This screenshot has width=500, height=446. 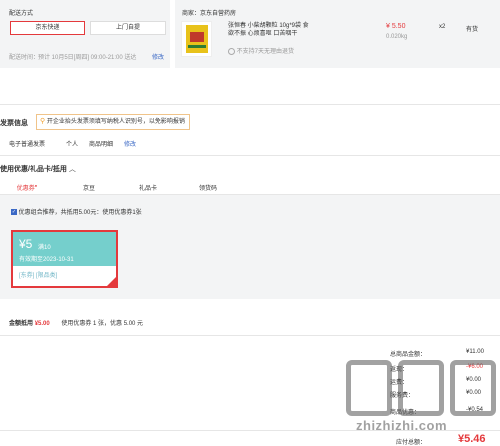 I want to click on no-return-text: 不支持7天无理由退货, so click(x=265, y=52).